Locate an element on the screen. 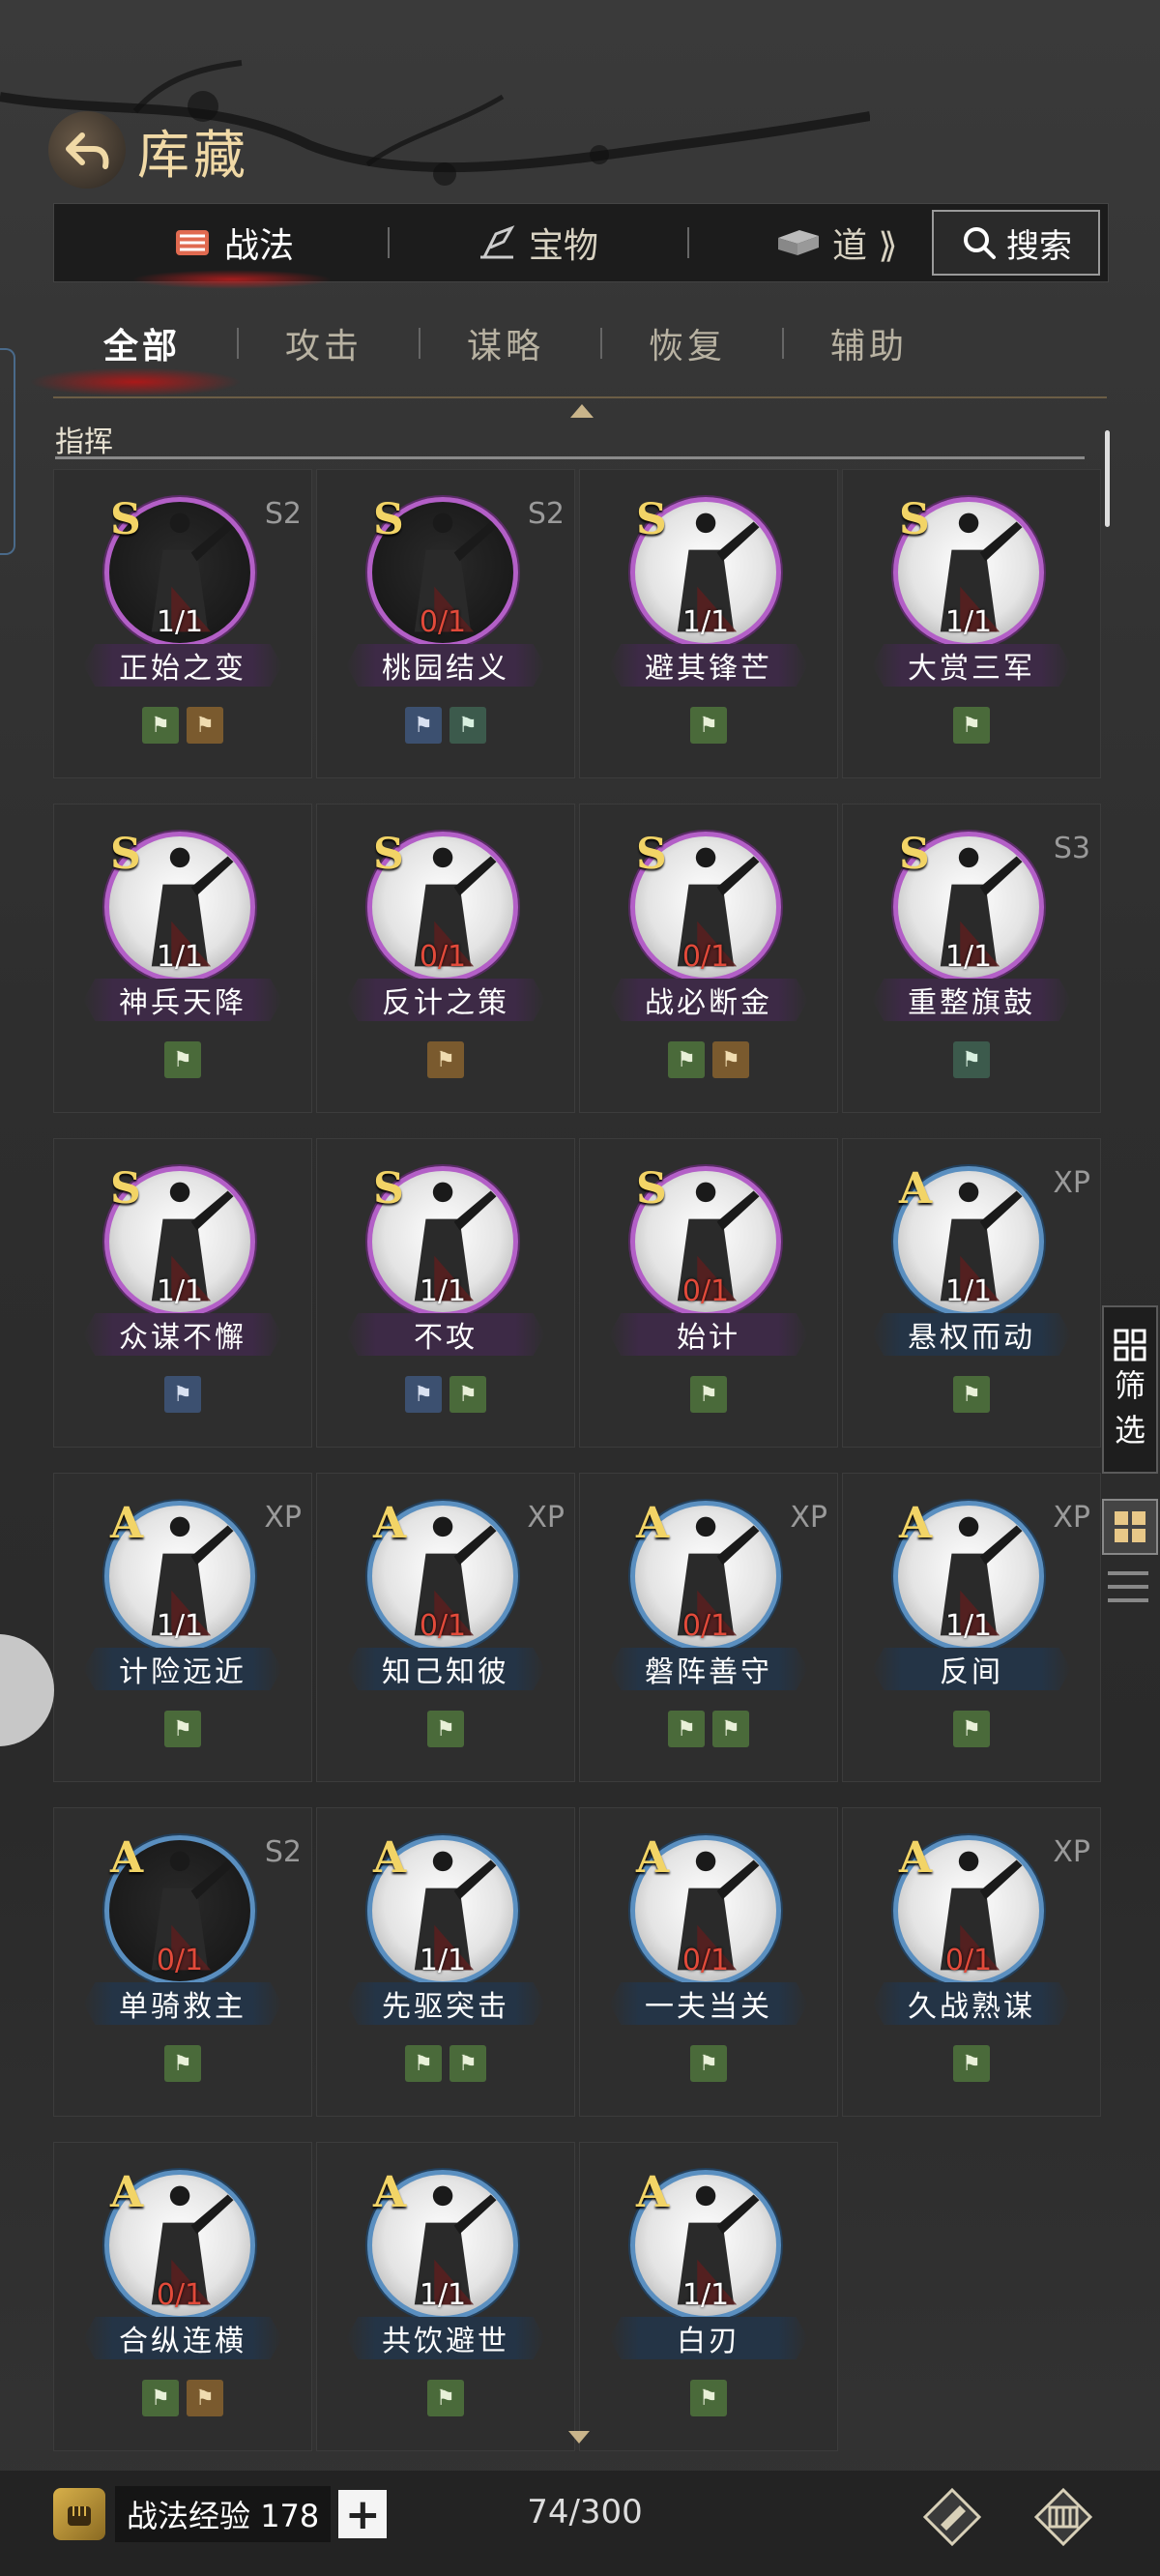 This screenshot has width=1160, height=2576. subtab-all: 全部 is located at coordinates (142, 343).